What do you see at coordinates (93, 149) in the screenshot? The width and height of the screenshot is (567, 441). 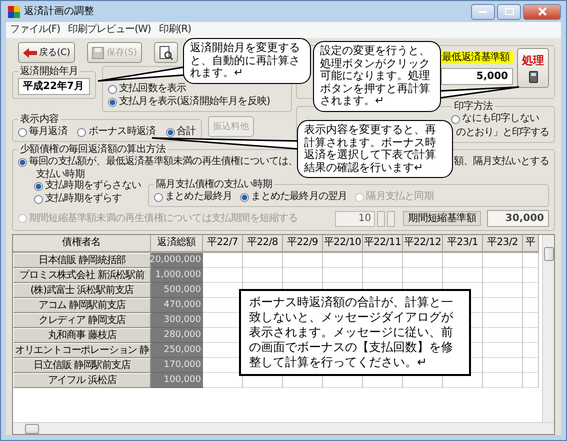 I see `group-label: 少額債権の毎回返済額の算出方法` at bounding box center [93, 149].